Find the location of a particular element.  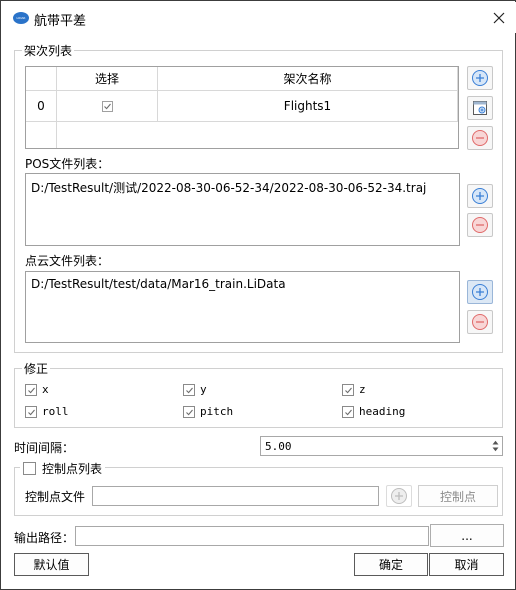

interval-spinbox: 5.00 is located at coordinates (381, 446).